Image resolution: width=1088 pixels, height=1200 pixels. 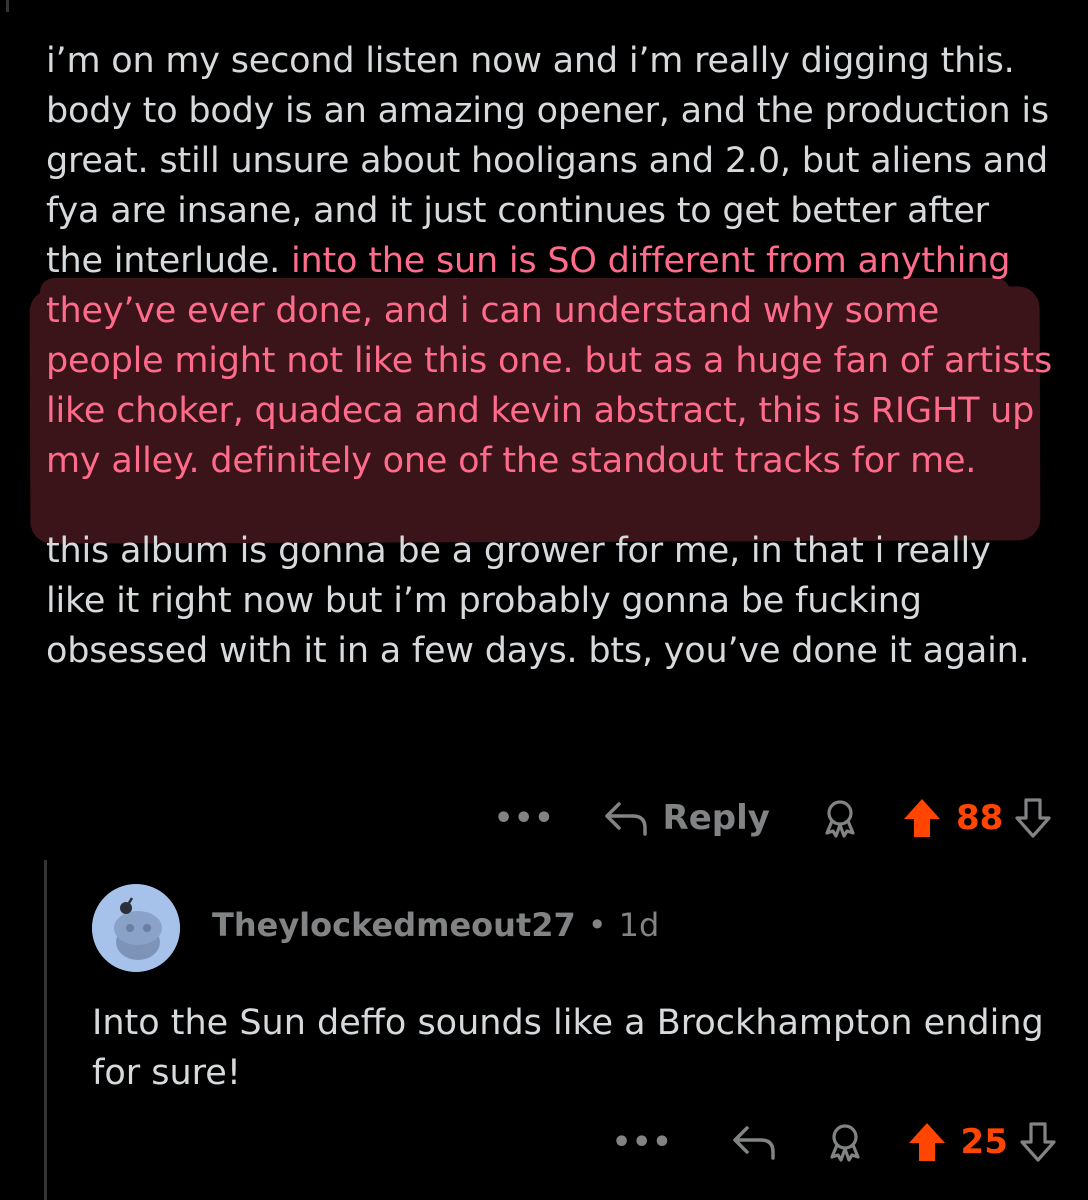 I want to click on more-button: •••, so click(x=524, y=818).